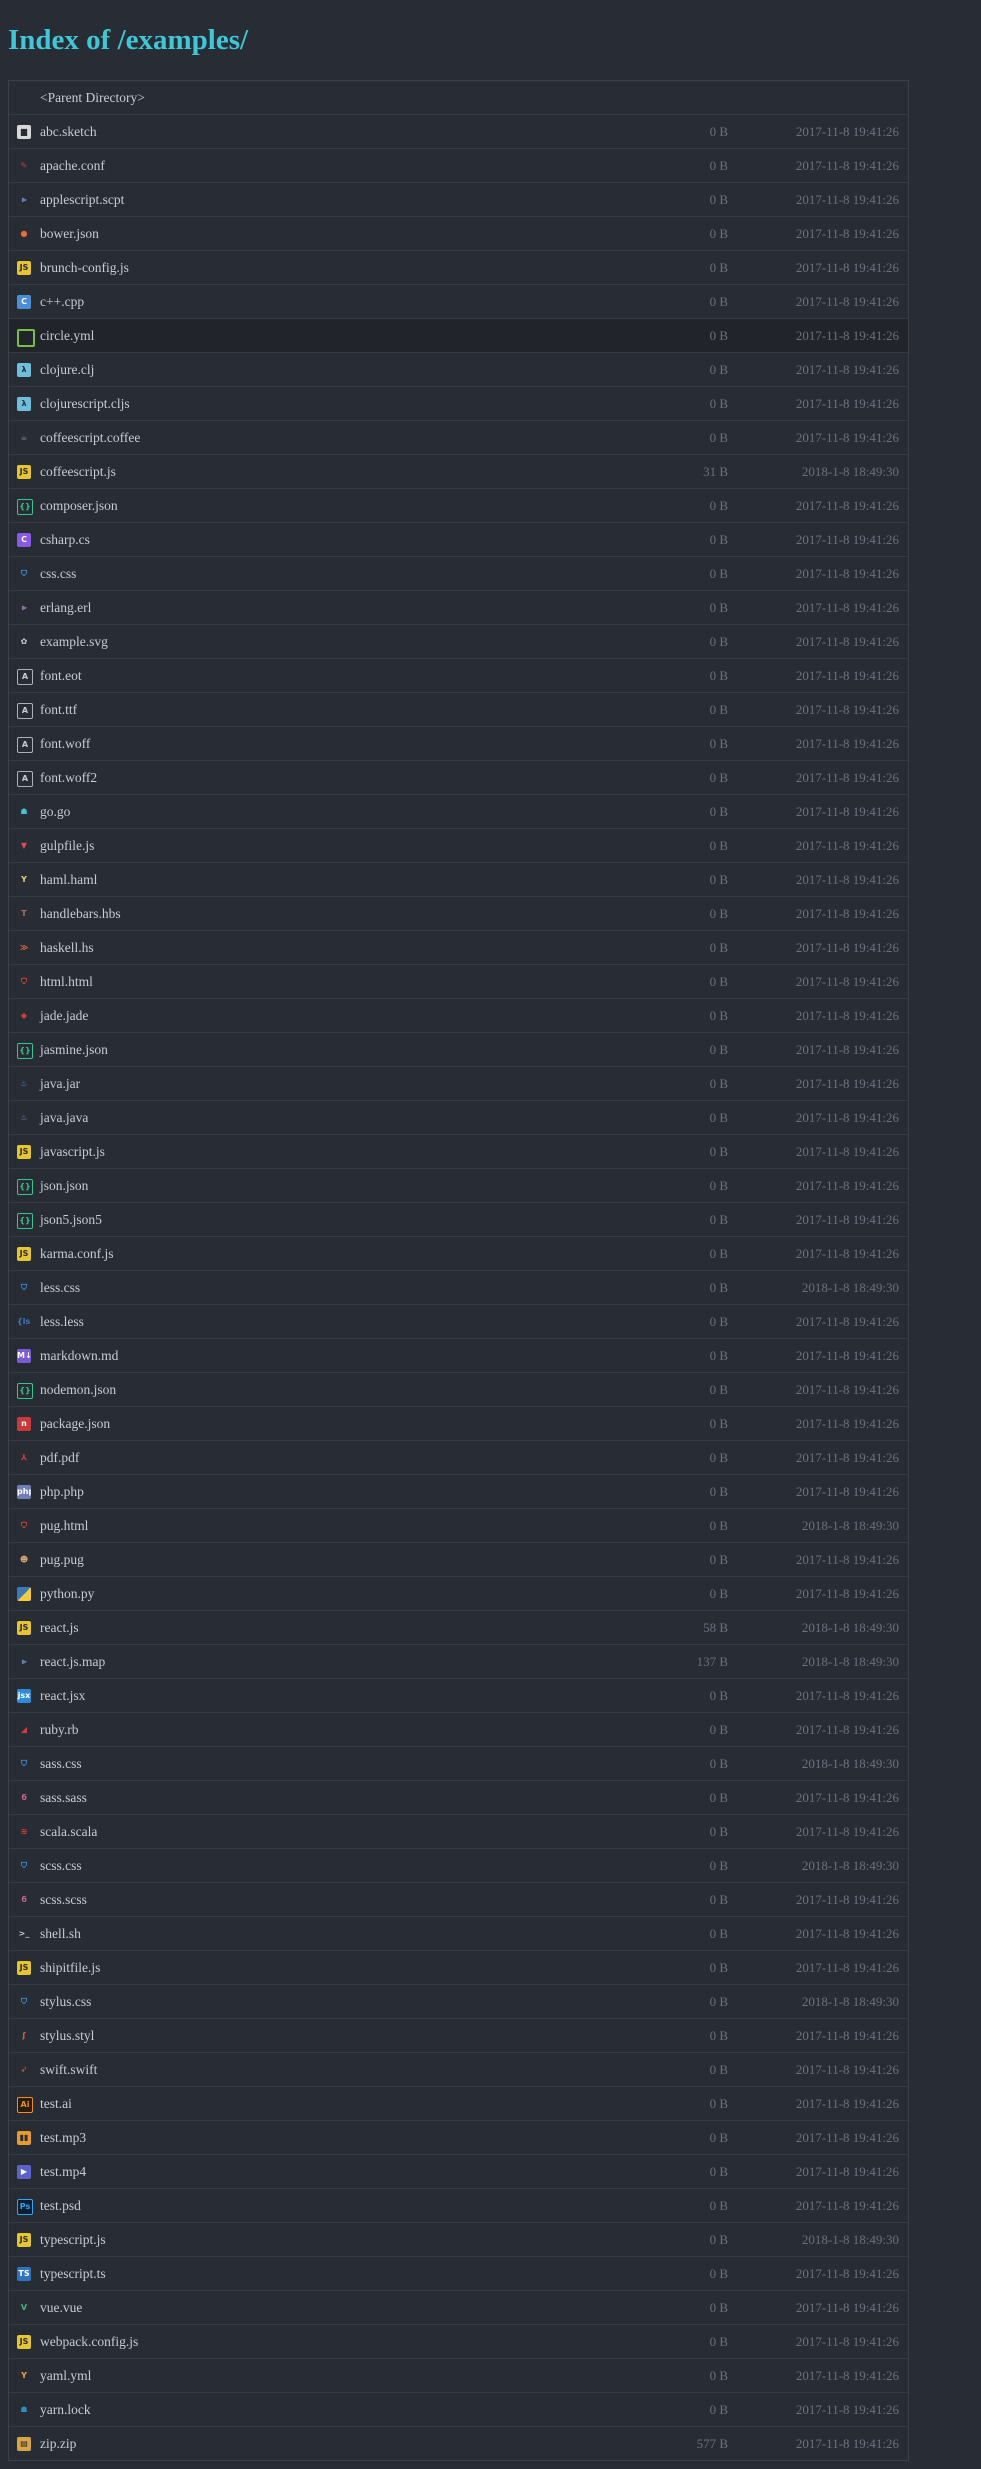  I want to click on file-name-link: react.jsx, so click(62, 1695).